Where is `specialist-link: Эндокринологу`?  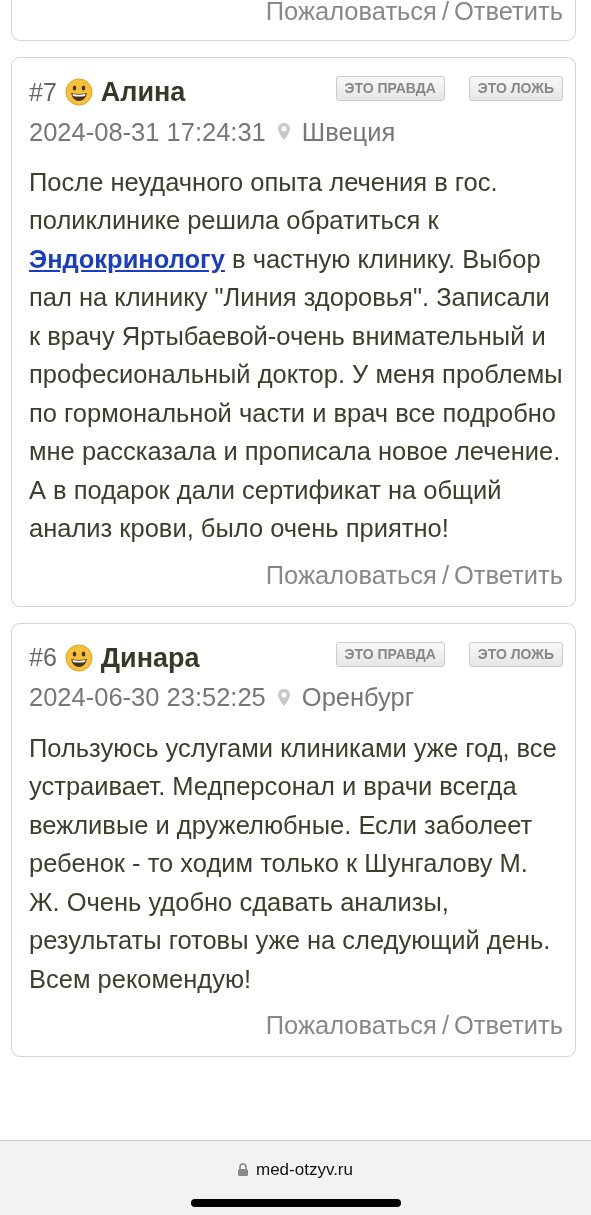
specialist-link: Эндокринологу is located at coordinates (127, 258).